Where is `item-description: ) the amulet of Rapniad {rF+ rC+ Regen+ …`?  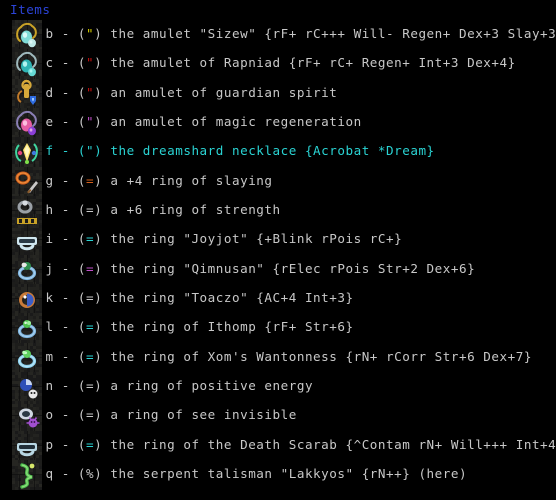 item-description: ) the amulet of Rapniad {rF+ rC+ Regen+ … is located at coordinates (305, 63).